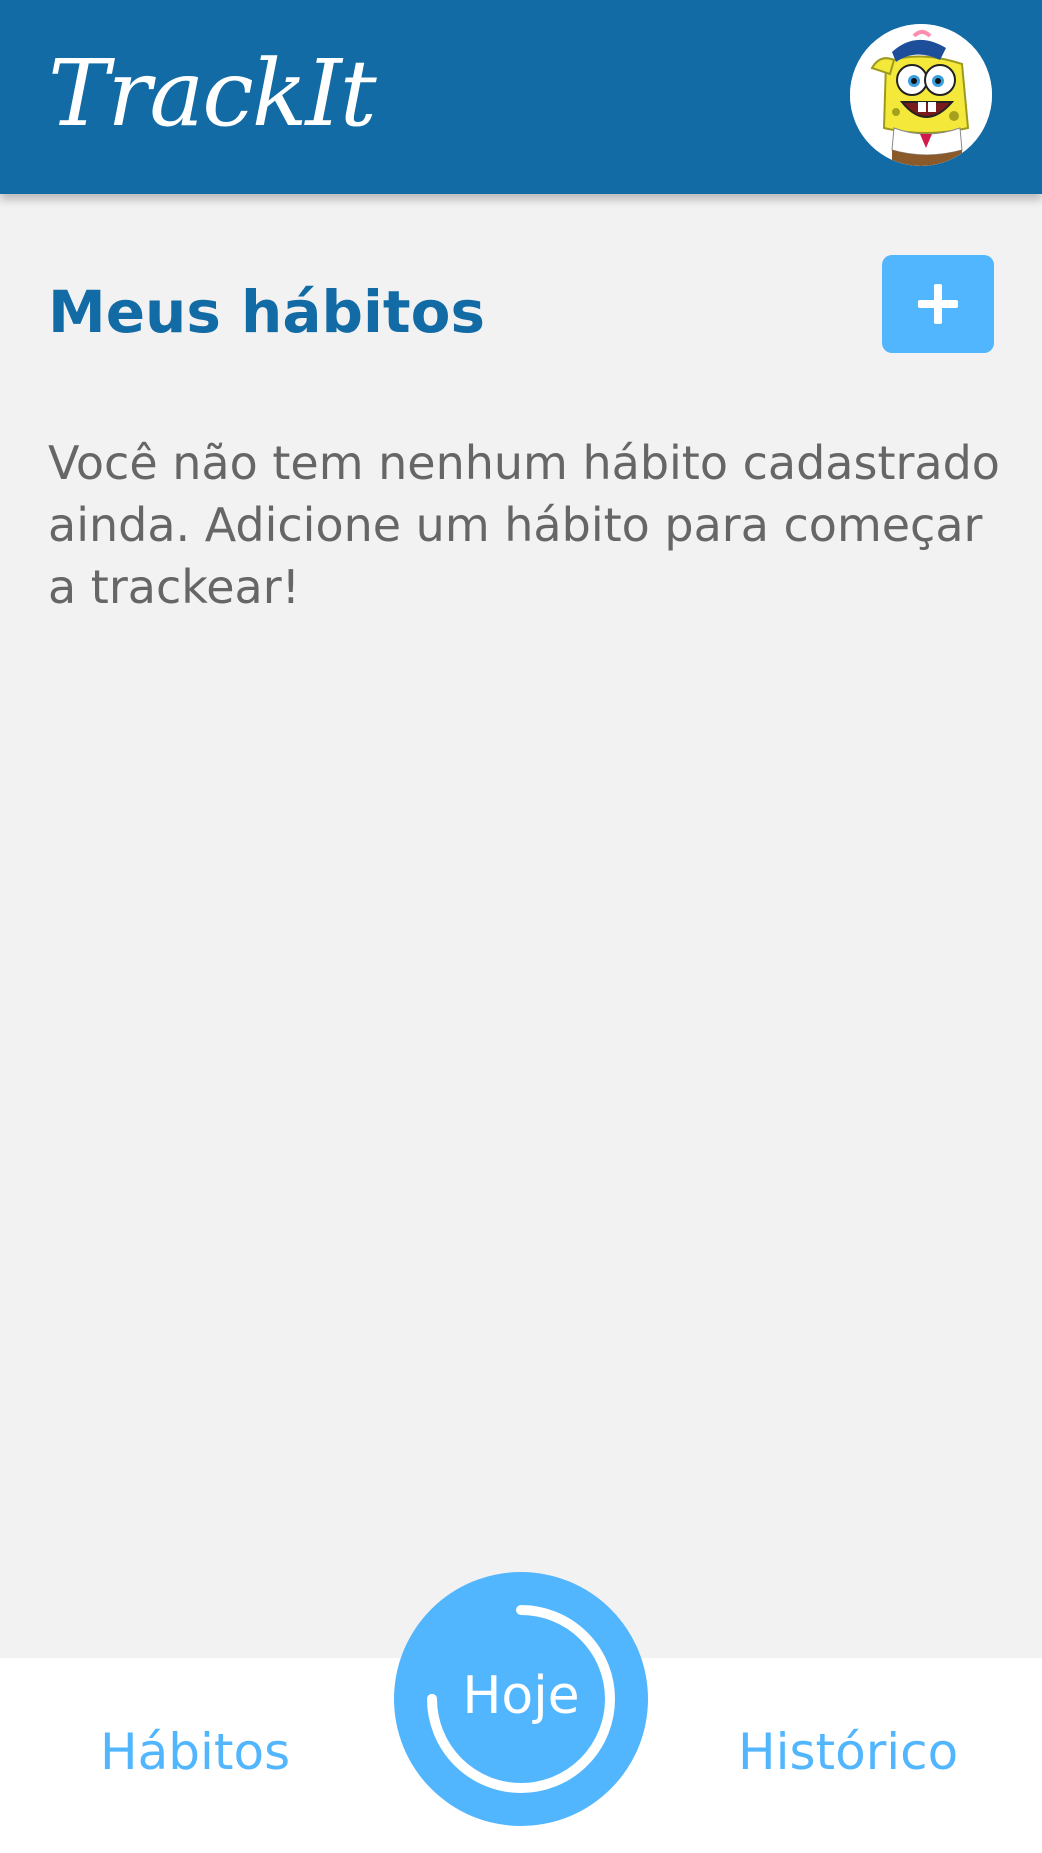 This screenshot has width=1042, height=1853. What do you see at coordinates (212, 93) in the screenshot?
I see `app-logo: TrackIt` at bounding box center [212, 93].